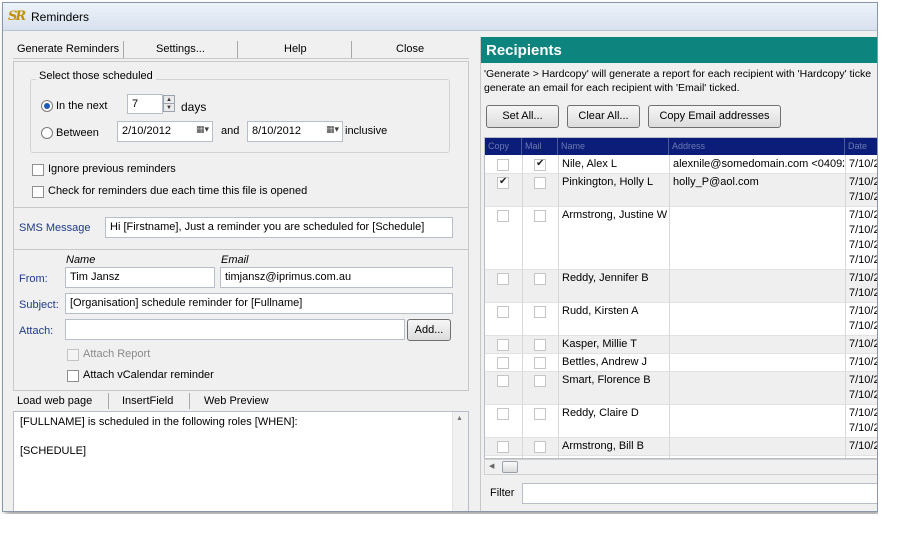 The width and height of the screenshot is (903, 537). I want to click on filter-input, so click(699, 493).